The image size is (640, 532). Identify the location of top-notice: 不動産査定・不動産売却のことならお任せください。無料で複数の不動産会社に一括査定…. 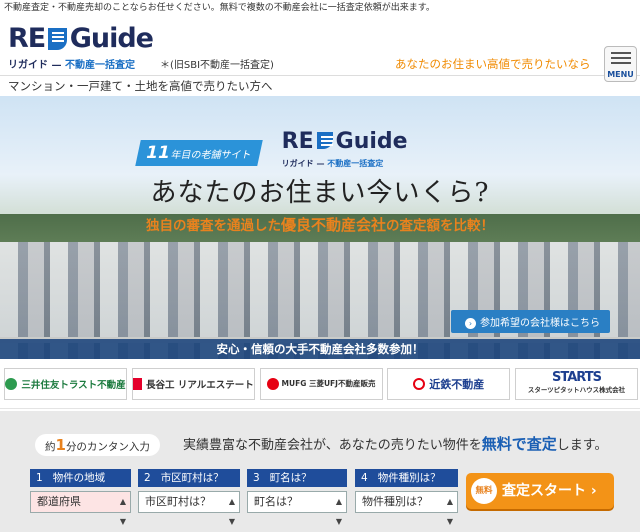
(219, 8).